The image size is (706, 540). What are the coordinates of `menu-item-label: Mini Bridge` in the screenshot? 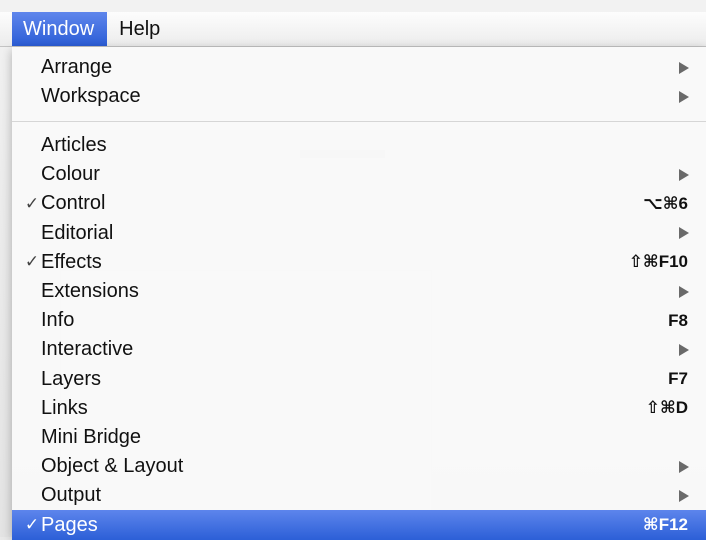 It's located at (91, 436).